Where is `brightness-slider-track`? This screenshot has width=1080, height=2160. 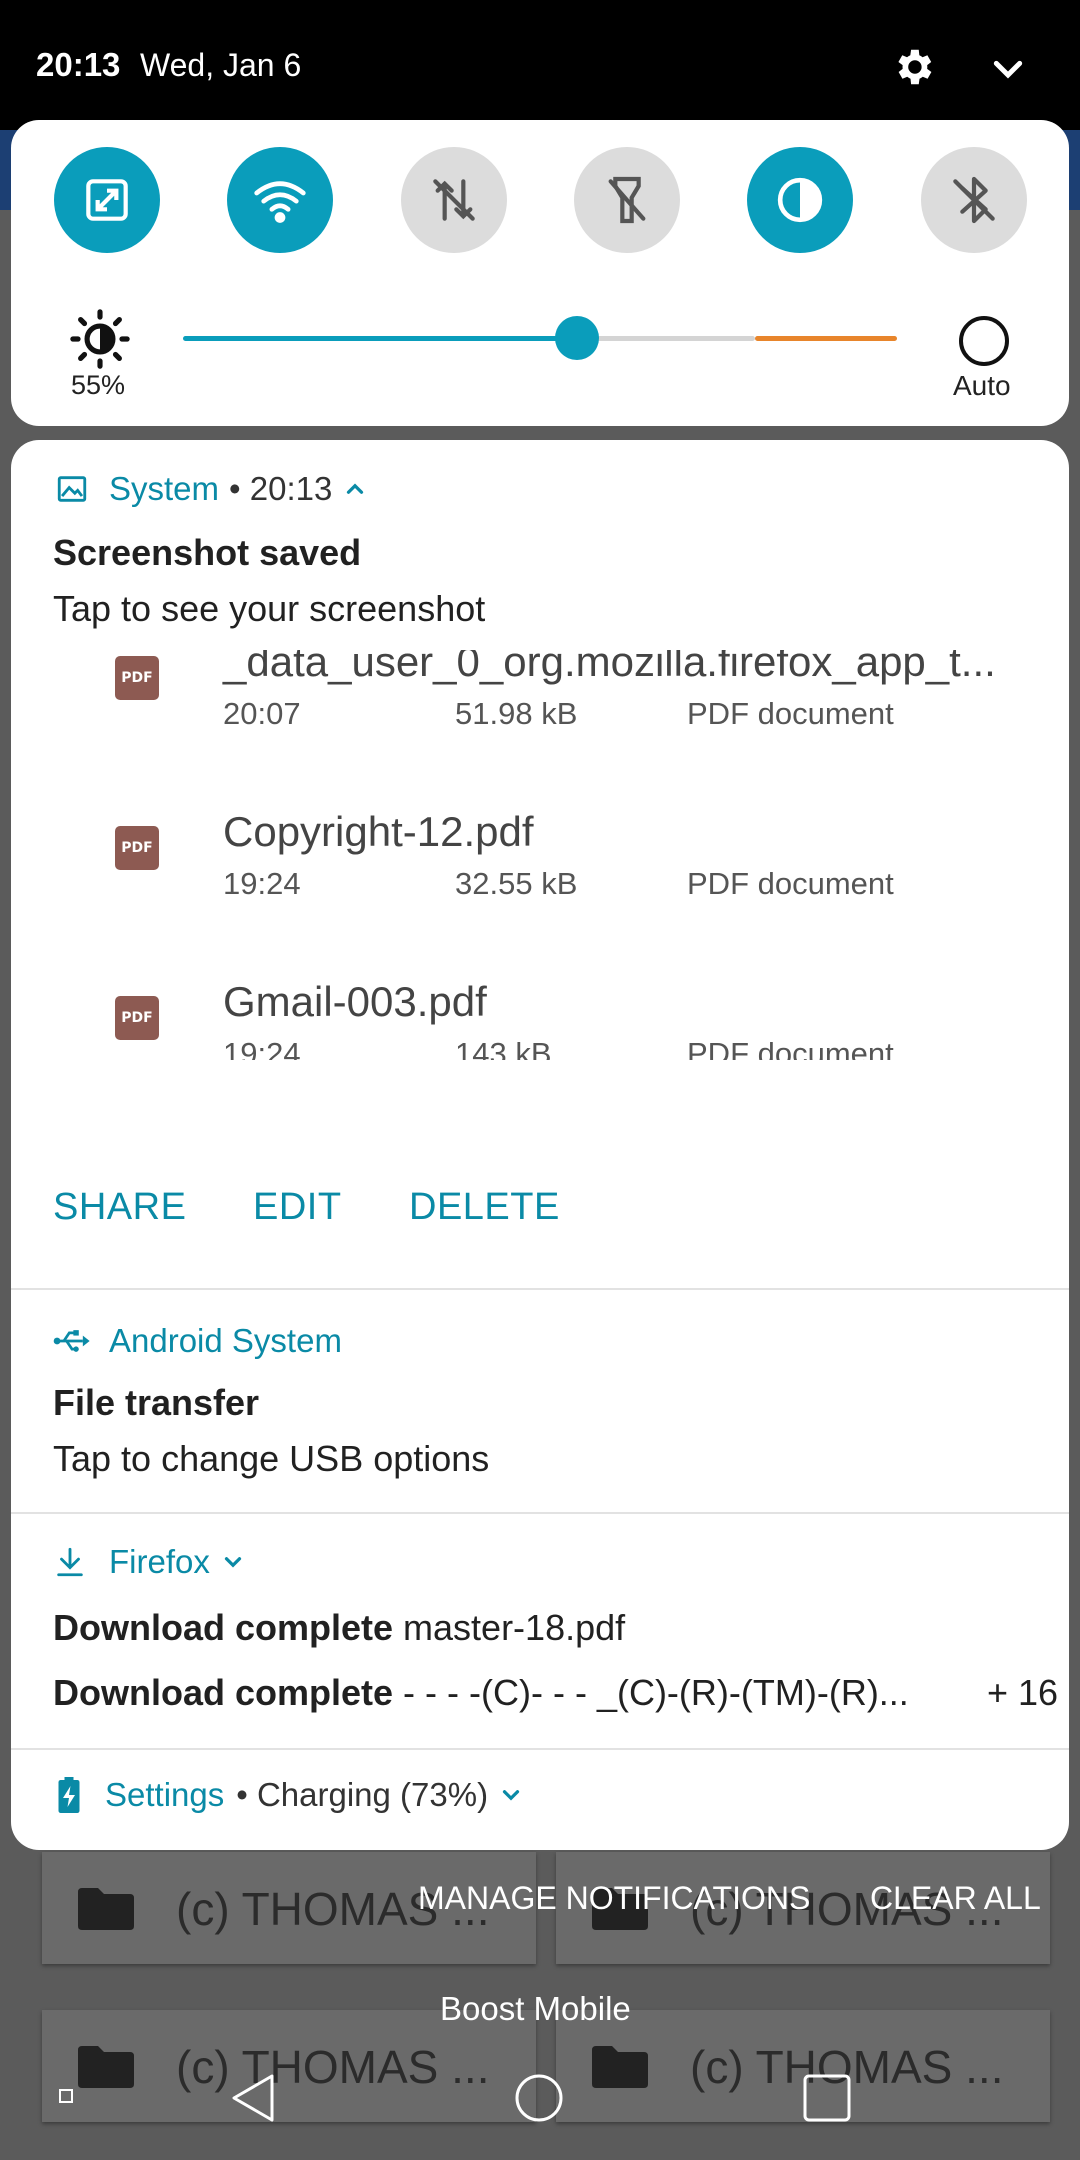 brightness-slider-track is located at coordinates (666, 338).